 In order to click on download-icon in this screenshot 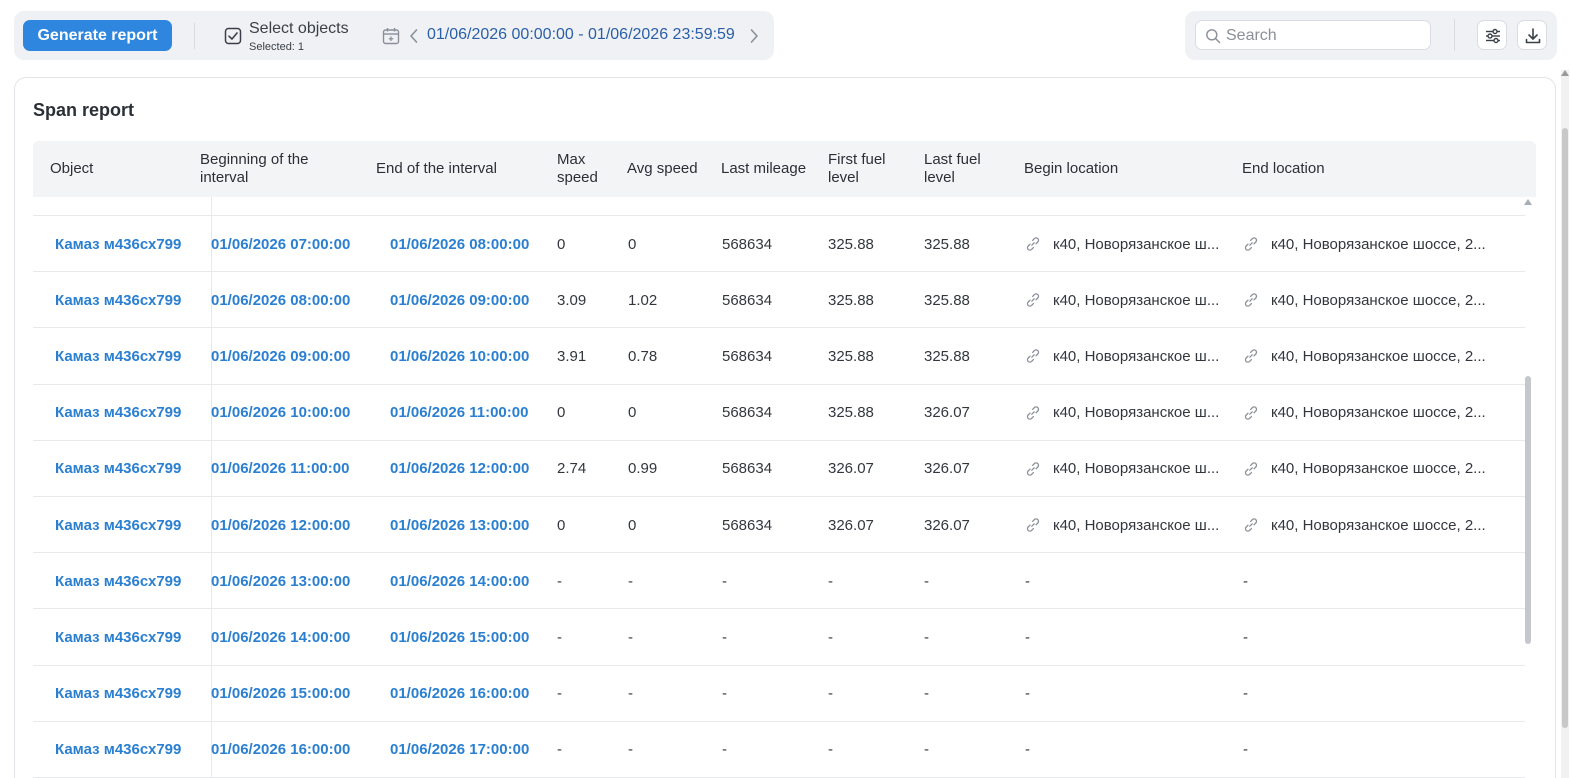, I will do `click(1533, 36)`.